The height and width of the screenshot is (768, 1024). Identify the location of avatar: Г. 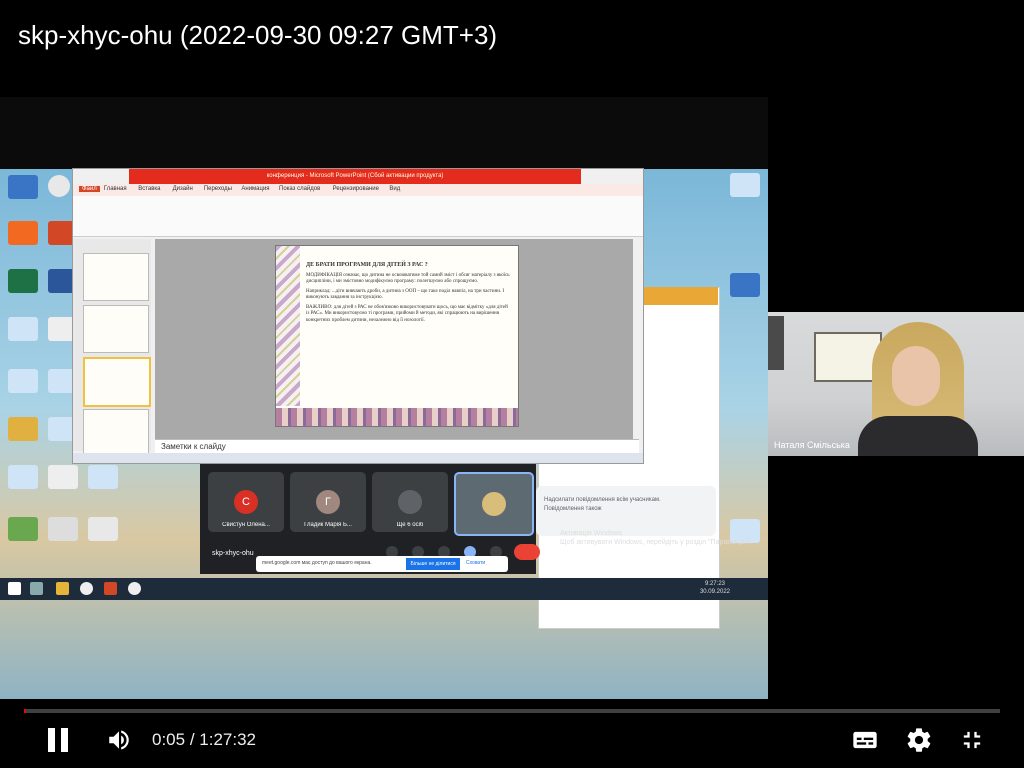
(328, 502).